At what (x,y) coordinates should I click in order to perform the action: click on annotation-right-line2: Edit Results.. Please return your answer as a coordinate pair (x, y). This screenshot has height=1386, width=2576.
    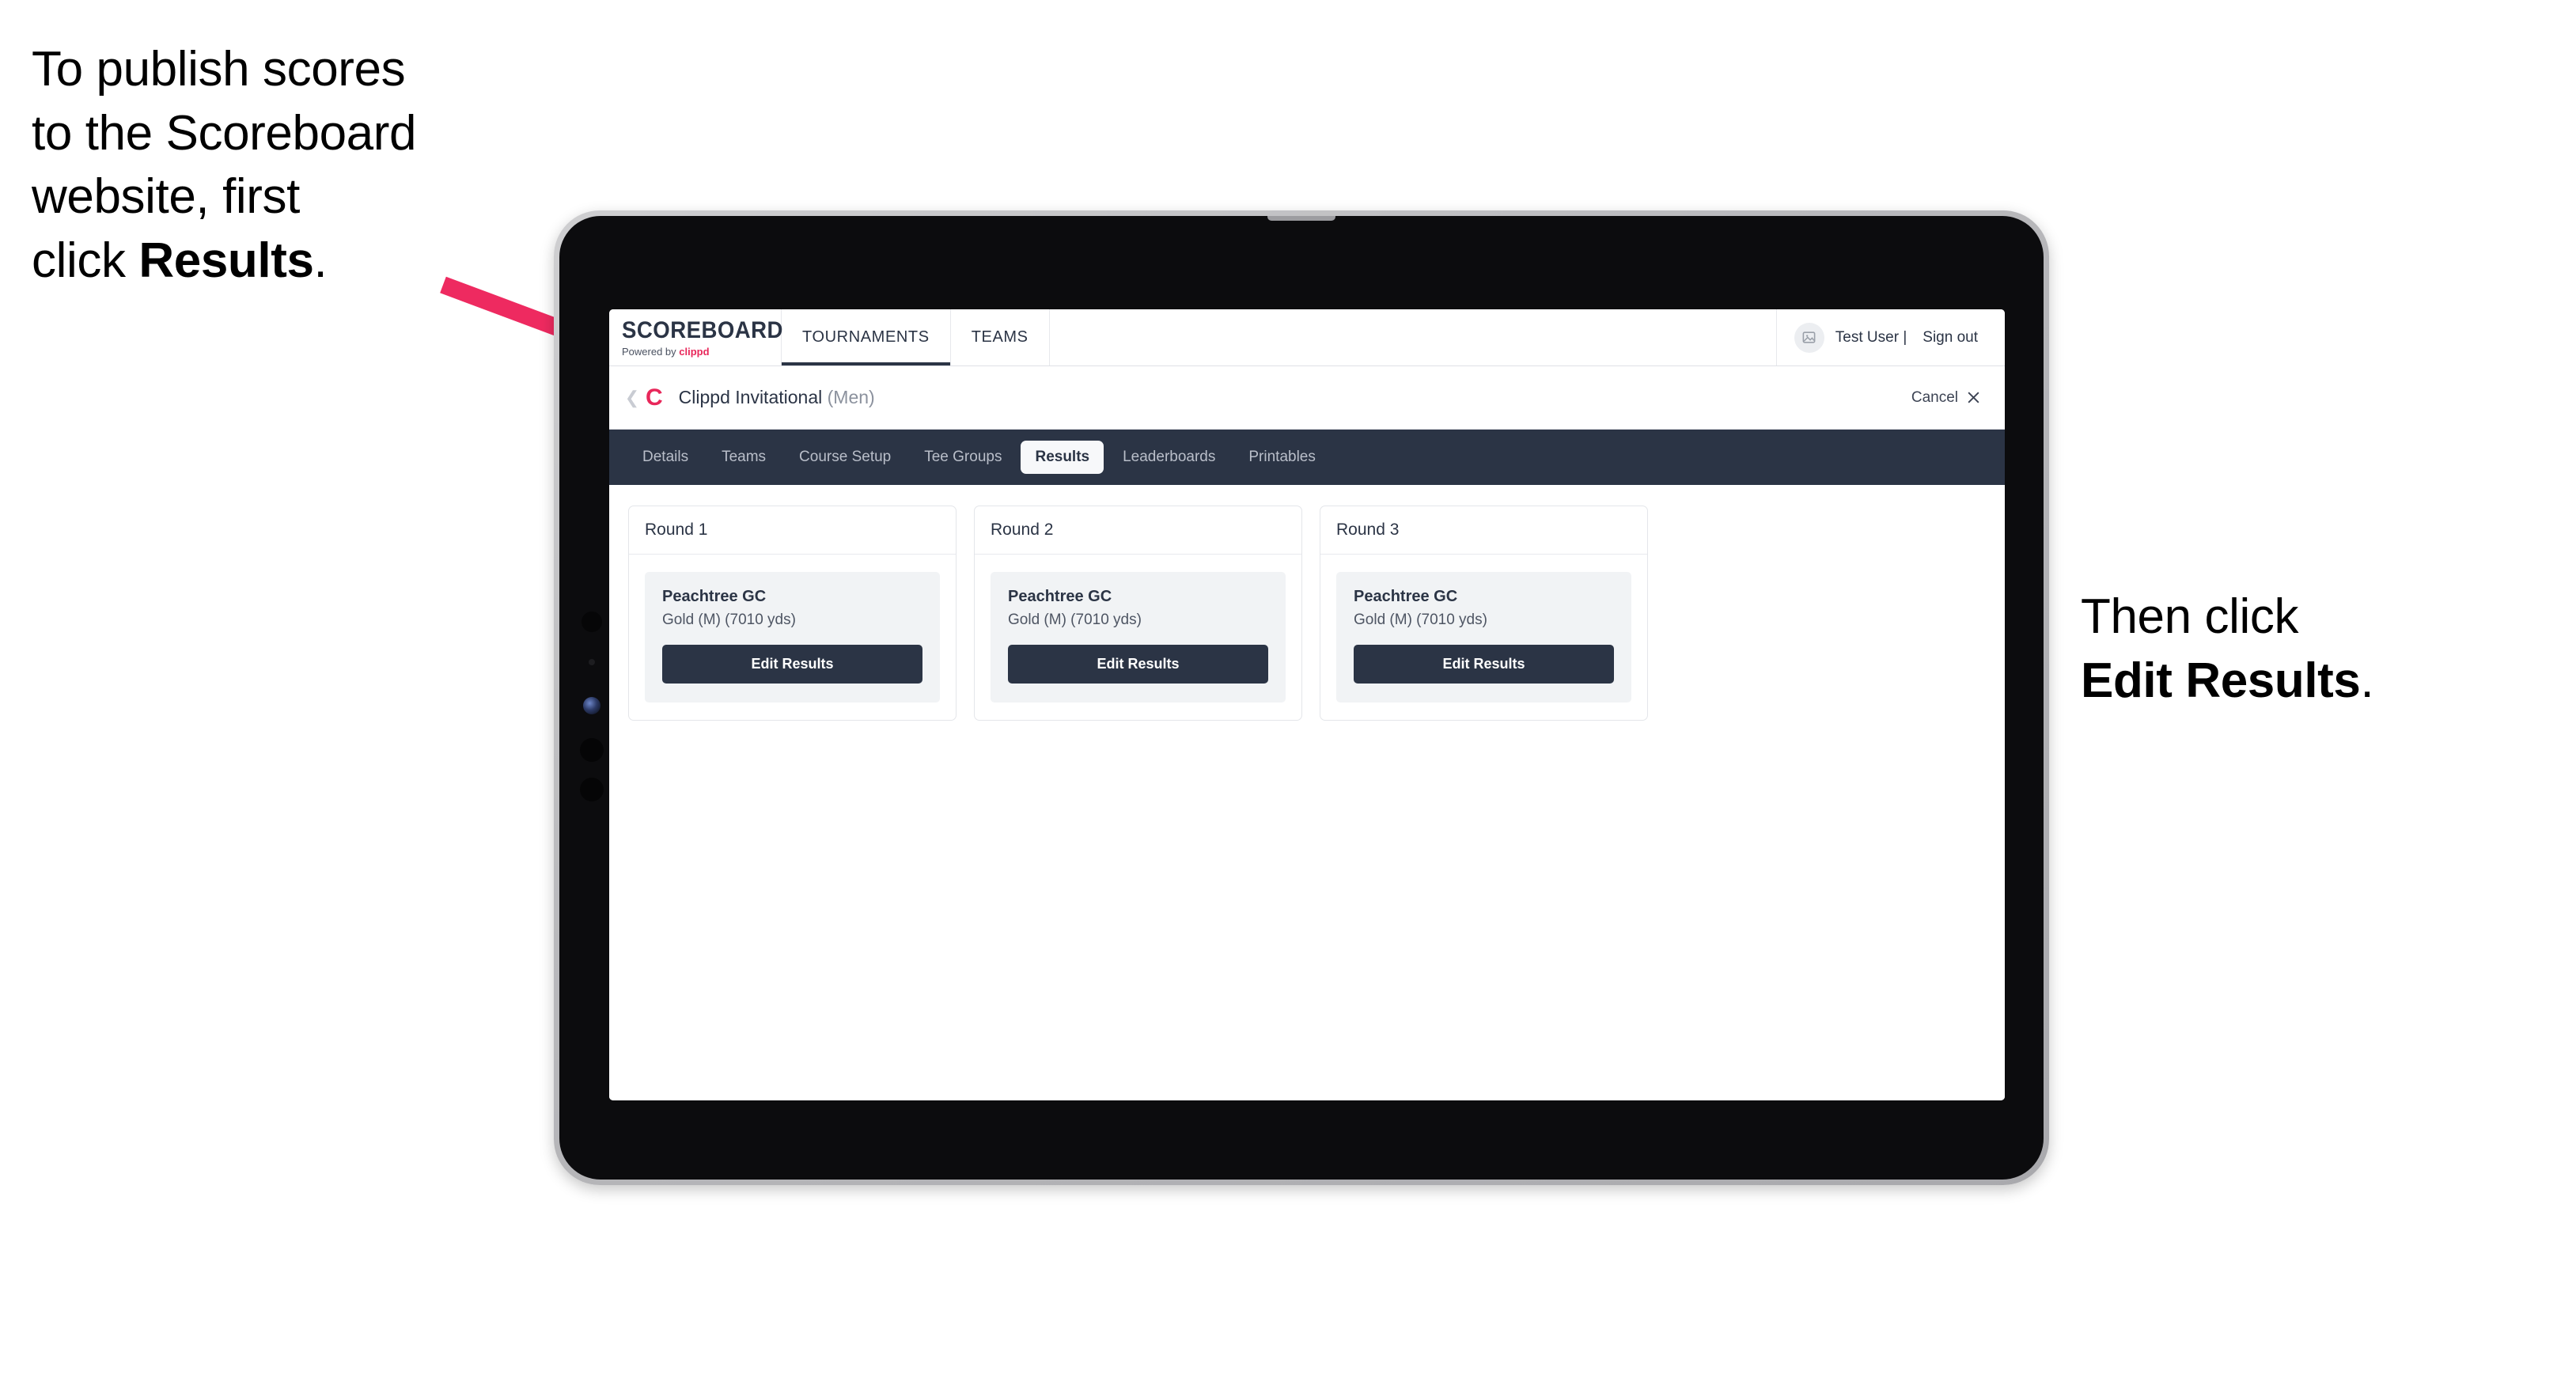
    Looking at the image, I should click on (2302, 682).